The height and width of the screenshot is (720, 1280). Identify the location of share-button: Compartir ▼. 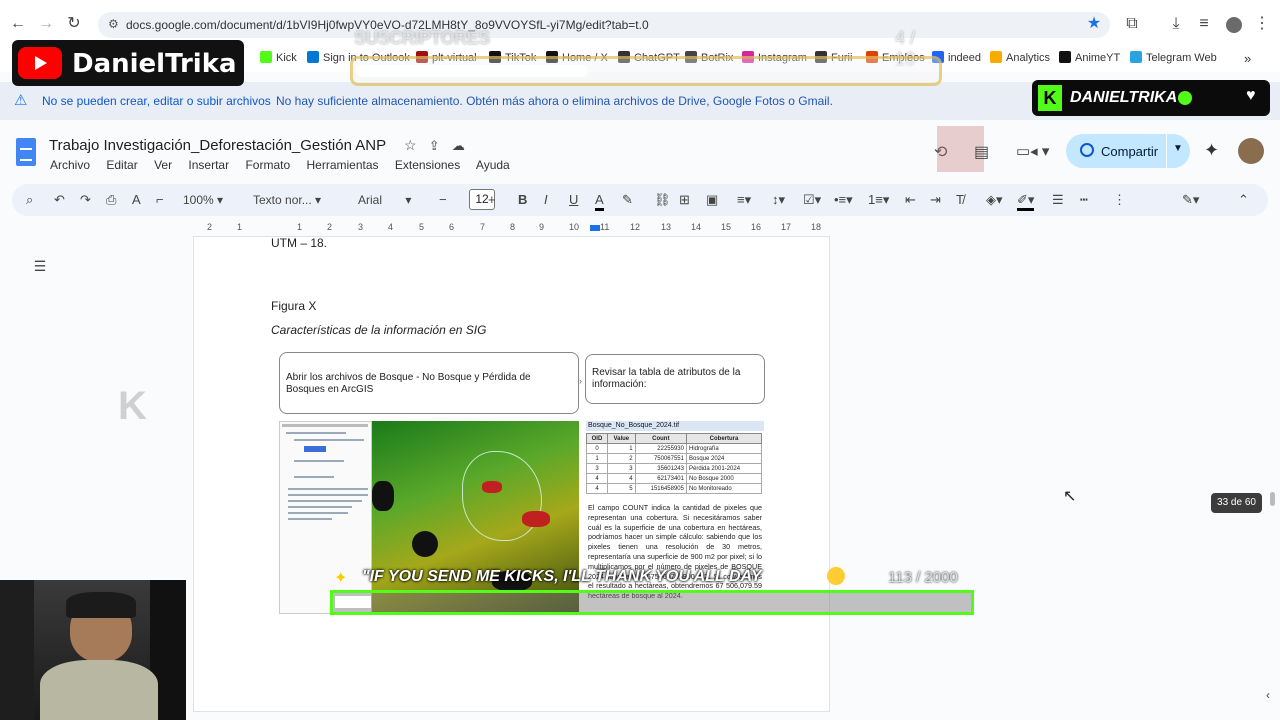
(1128, 151).